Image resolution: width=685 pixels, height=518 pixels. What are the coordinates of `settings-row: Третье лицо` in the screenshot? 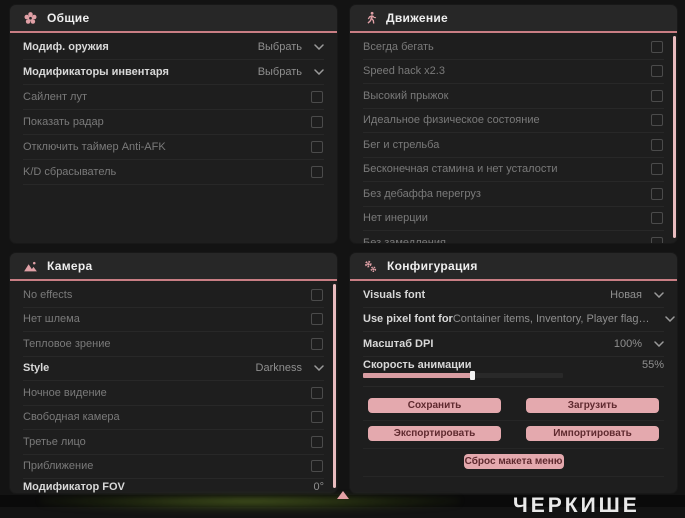 It's located at (173, 442).